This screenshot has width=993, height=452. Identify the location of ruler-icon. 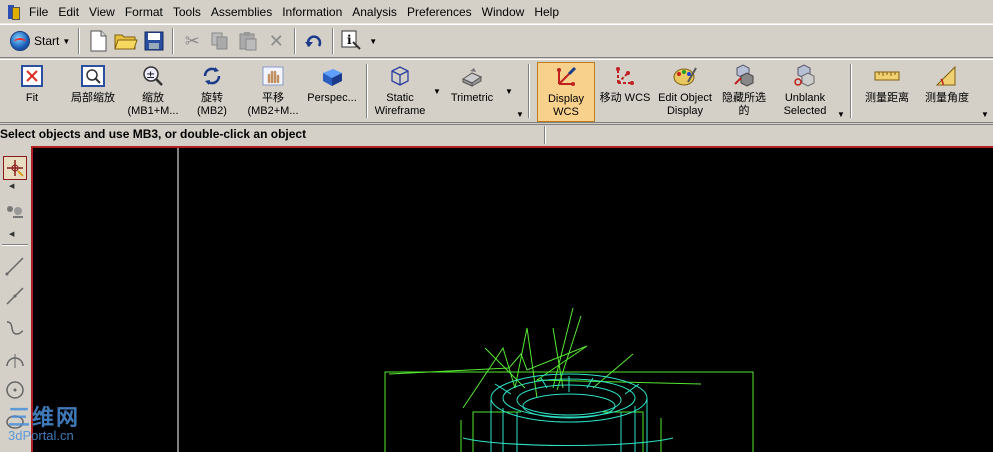
(887, 76).